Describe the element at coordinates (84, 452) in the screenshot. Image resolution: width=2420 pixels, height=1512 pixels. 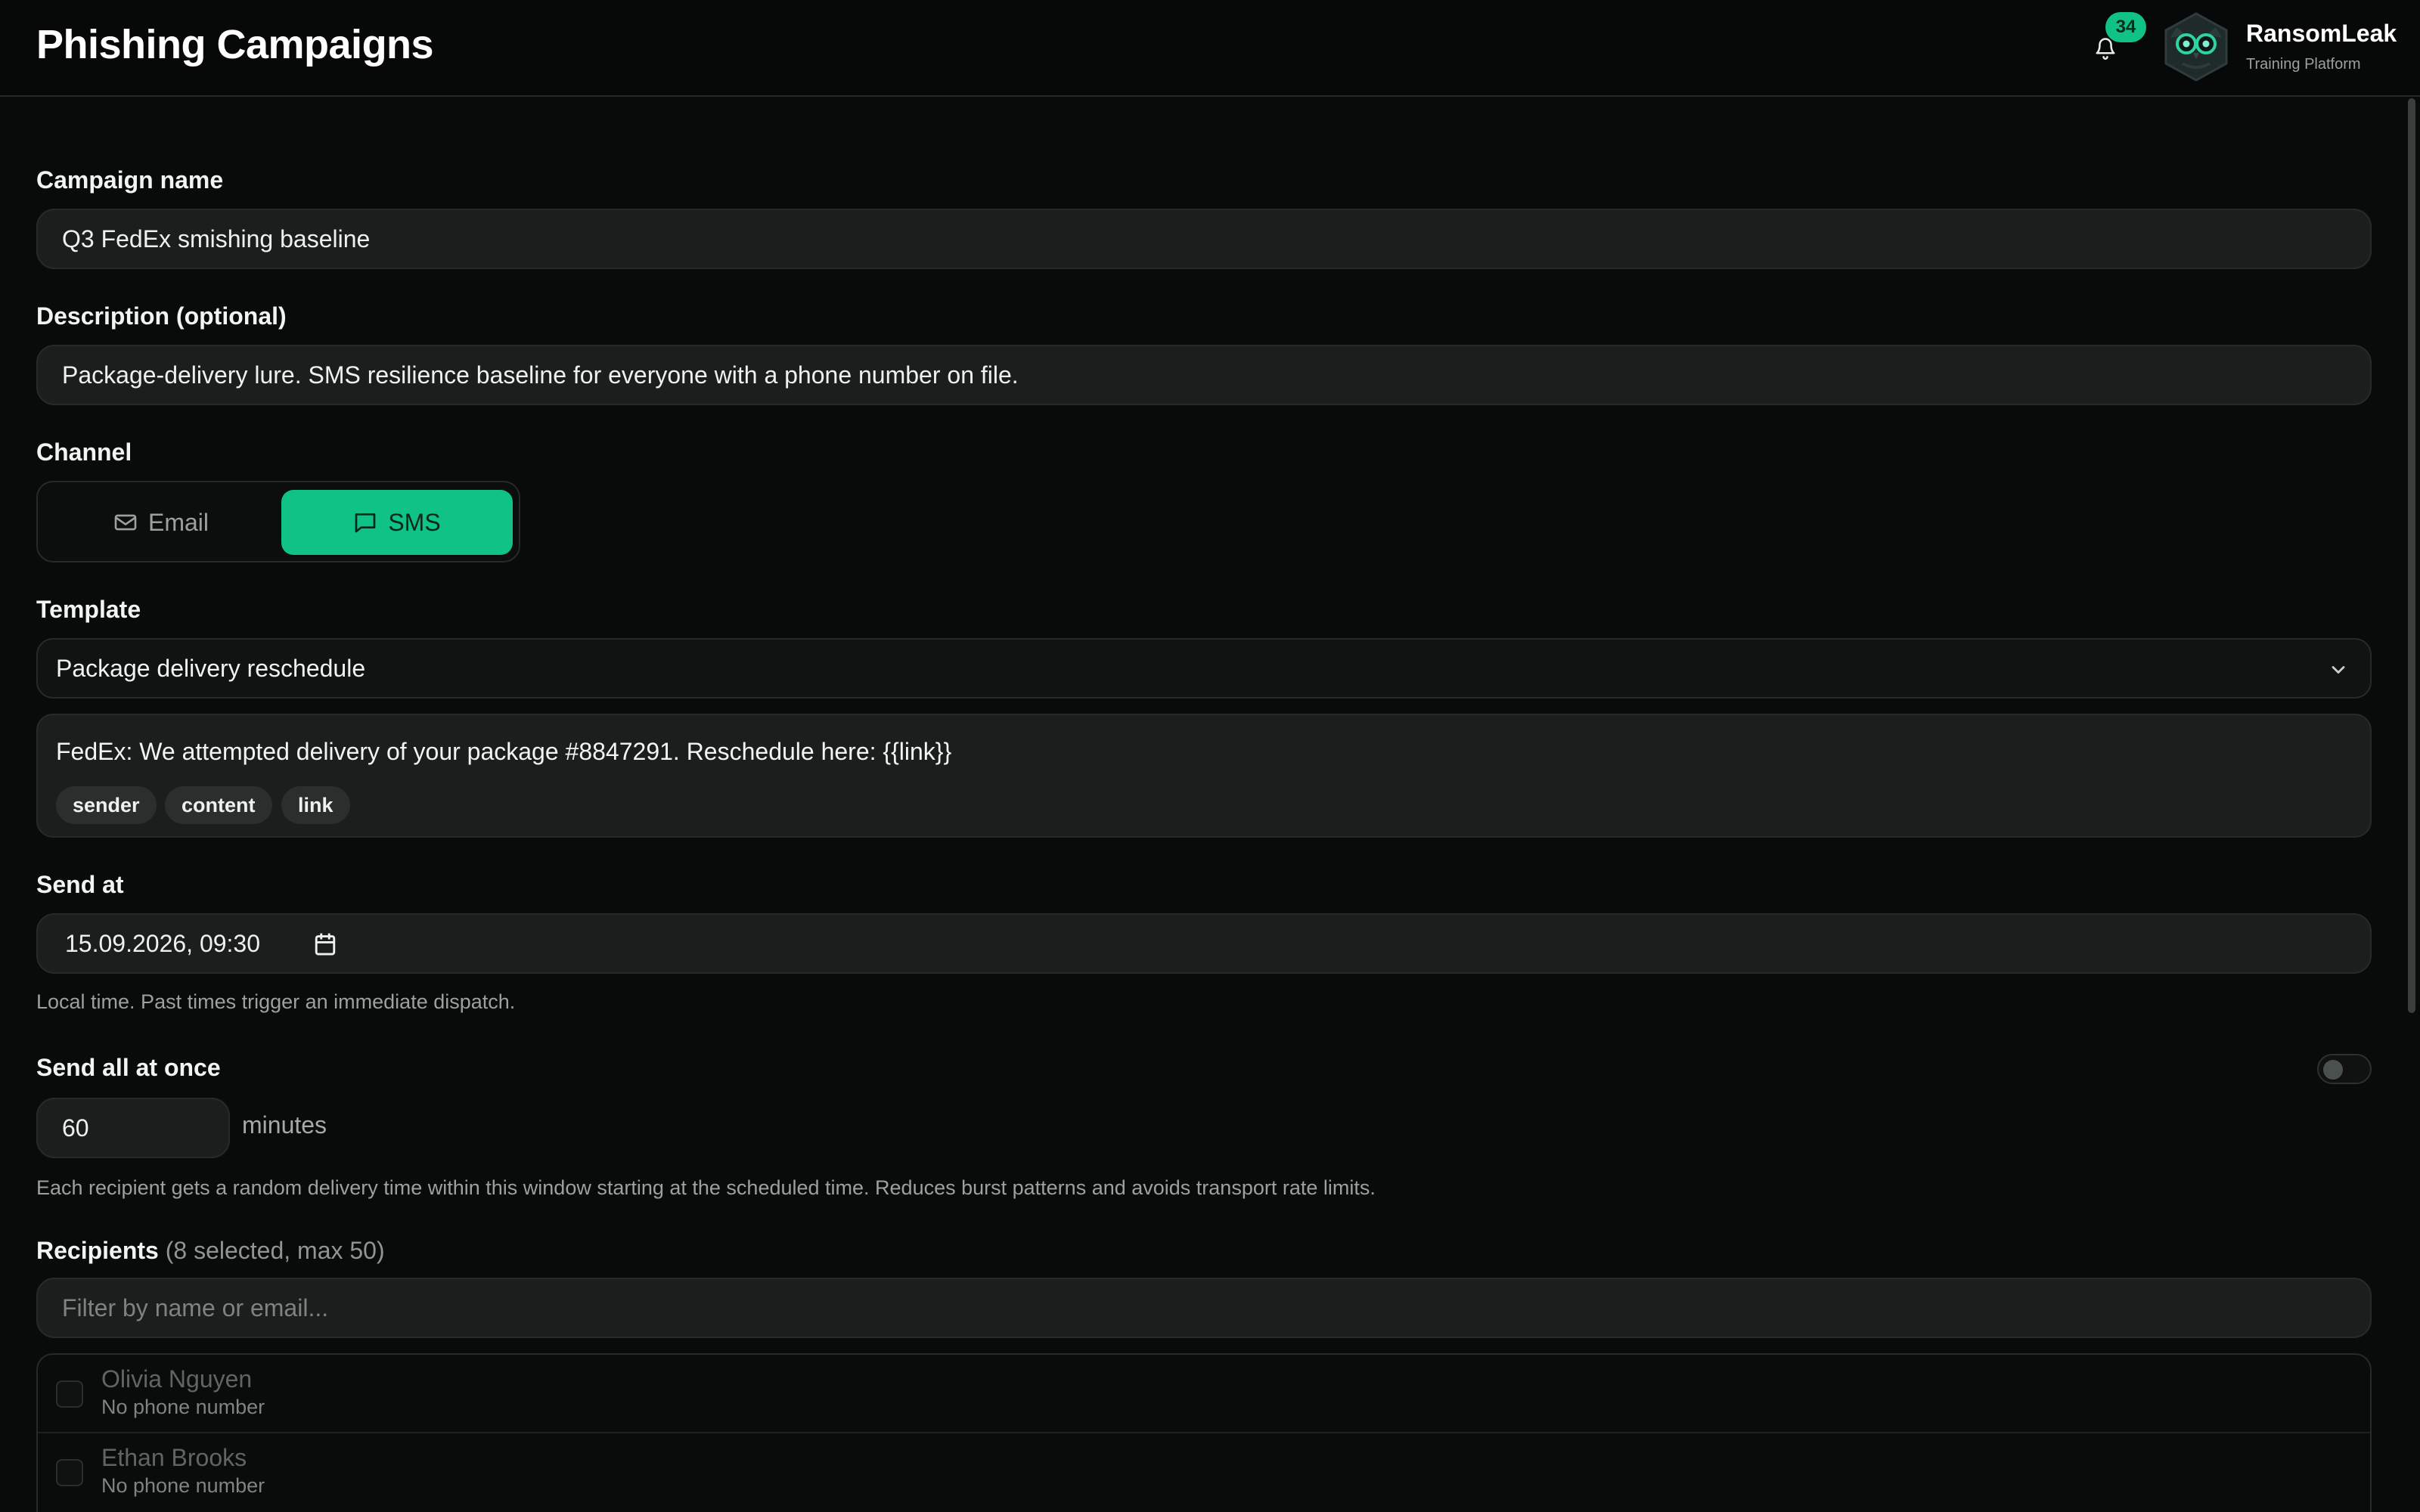
I see `channel-label: Channel` at that location.